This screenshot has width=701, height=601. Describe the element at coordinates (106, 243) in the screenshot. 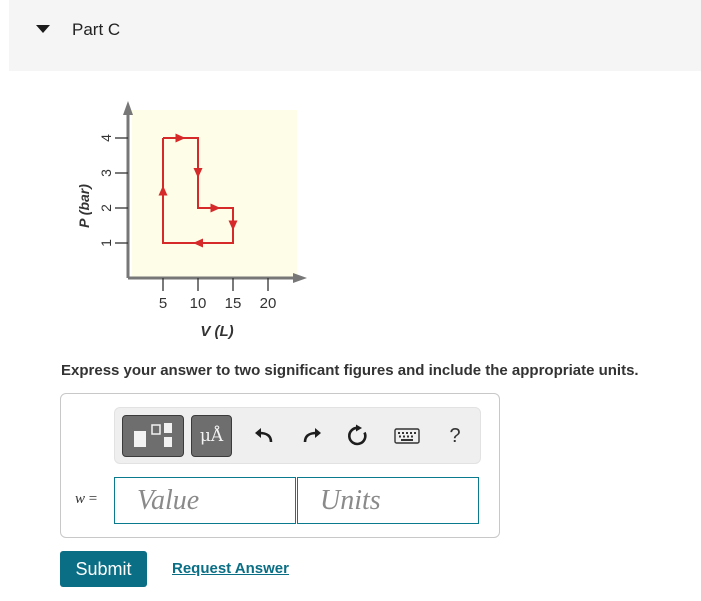

I see `y-tick-label: 1` at that location.